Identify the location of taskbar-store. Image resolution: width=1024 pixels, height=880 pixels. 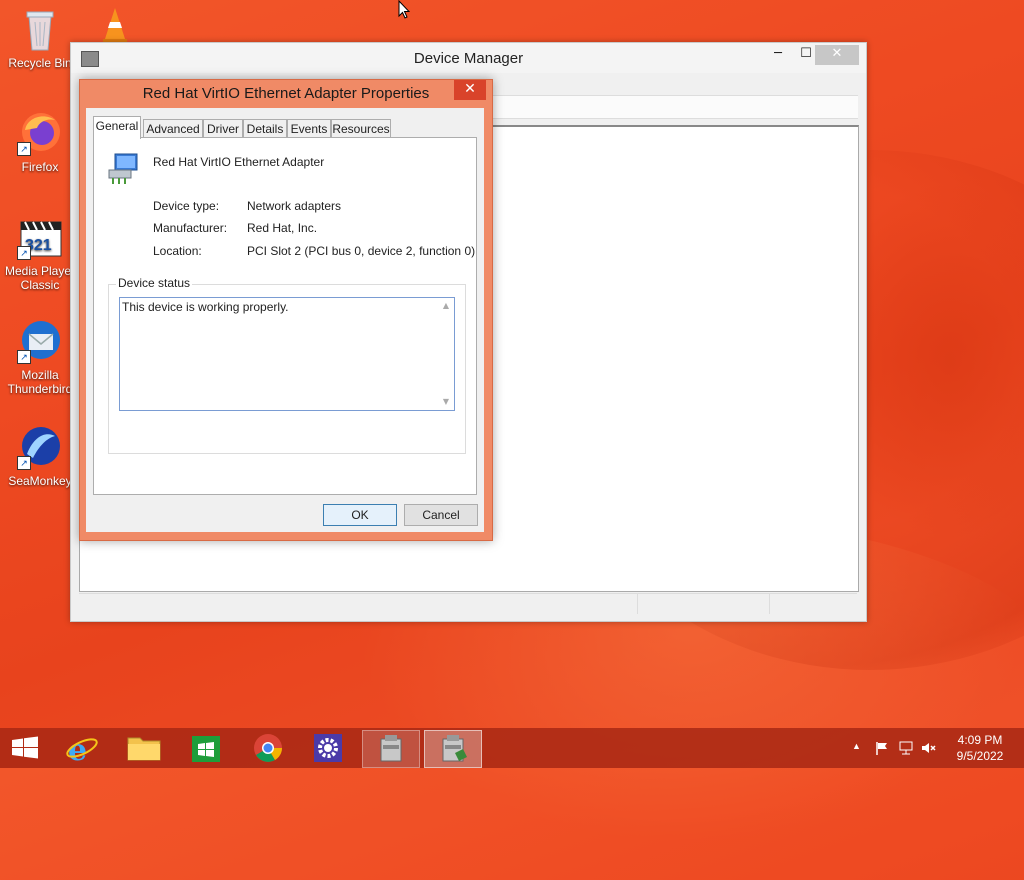
(206, 748).